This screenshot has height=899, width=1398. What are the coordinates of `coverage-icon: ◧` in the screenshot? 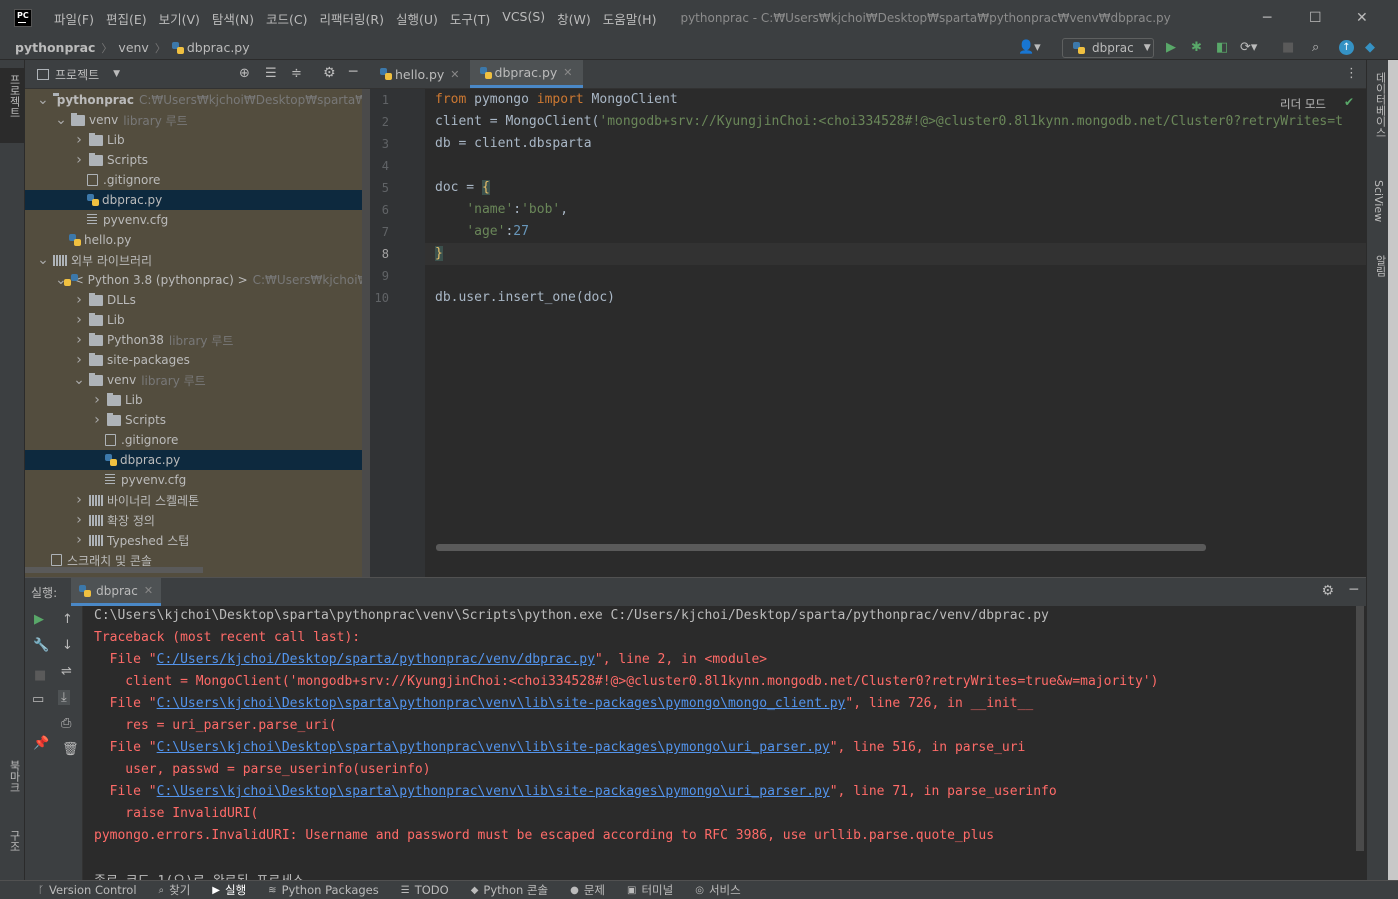 It's located at (1222, 47).